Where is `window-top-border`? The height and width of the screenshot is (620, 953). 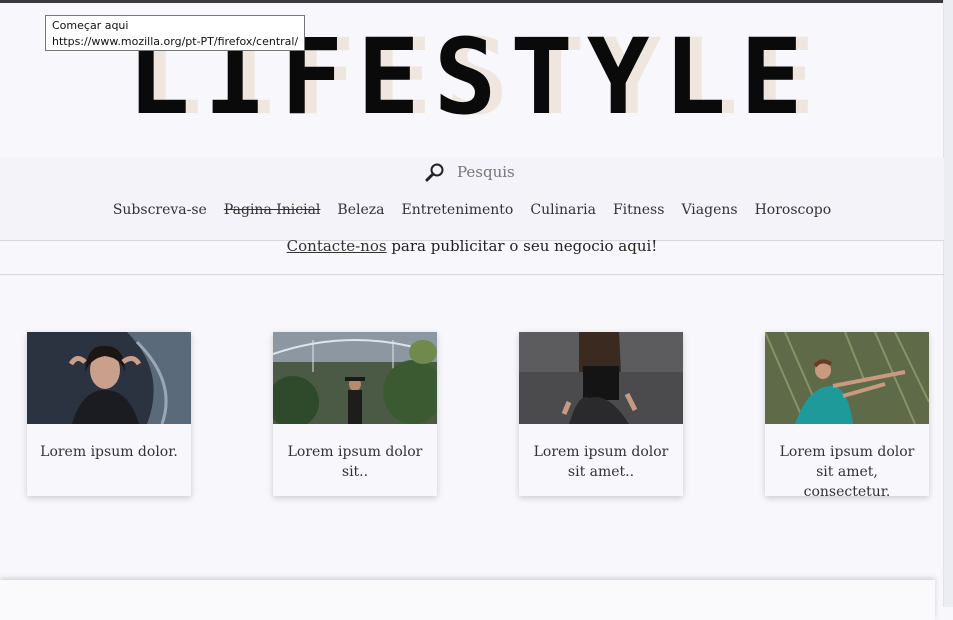
window-top-border is located at coordinates (476, 1).